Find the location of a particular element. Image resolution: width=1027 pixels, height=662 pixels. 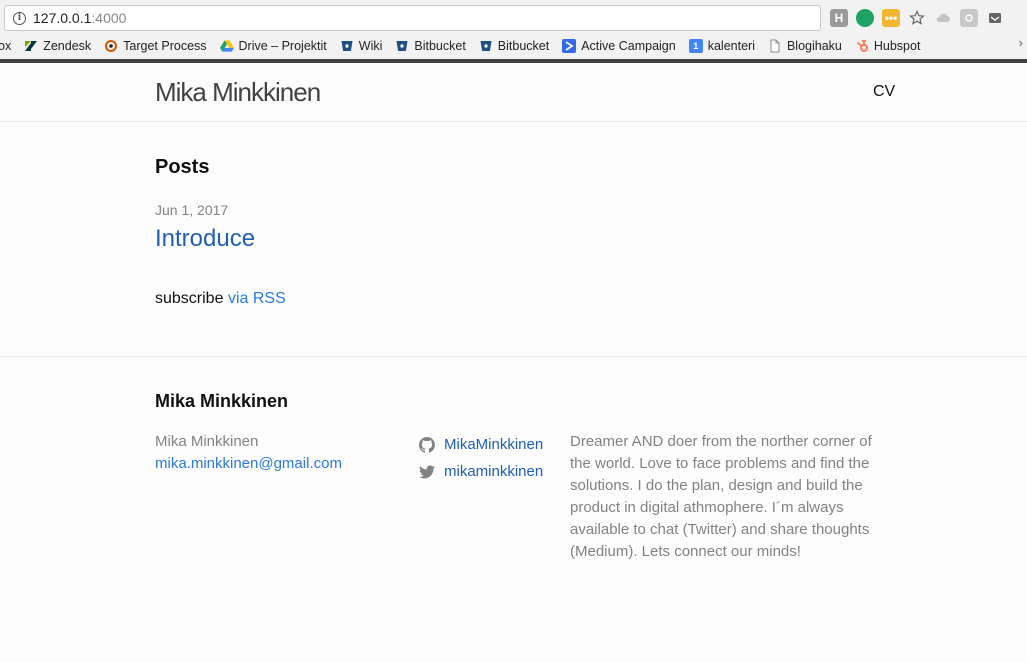

green-bubble-icon is located at coordinates (865, 18).